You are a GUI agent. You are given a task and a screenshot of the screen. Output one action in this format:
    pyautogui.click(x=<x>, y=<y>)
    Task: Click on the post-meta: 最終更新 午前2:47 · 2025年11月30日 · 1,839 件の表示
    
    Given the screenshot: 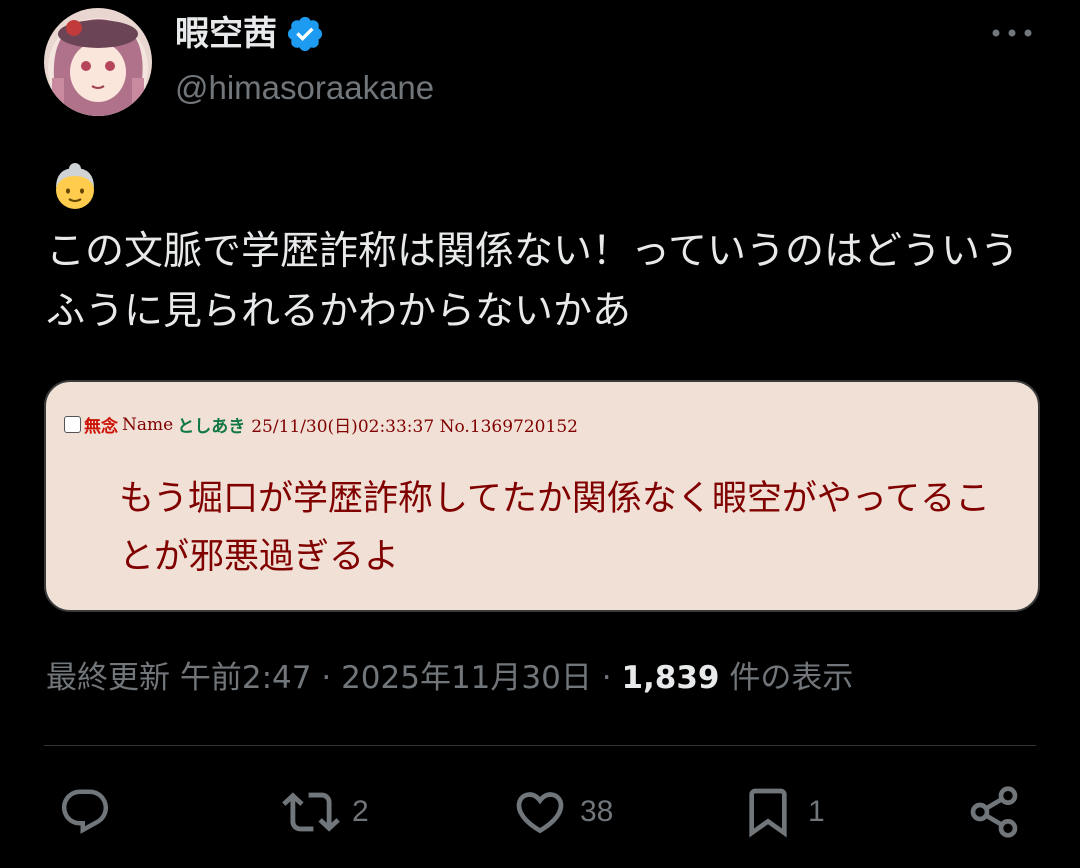 What is the action you would take?
    pyautogui.click(x=449, y=678)
    